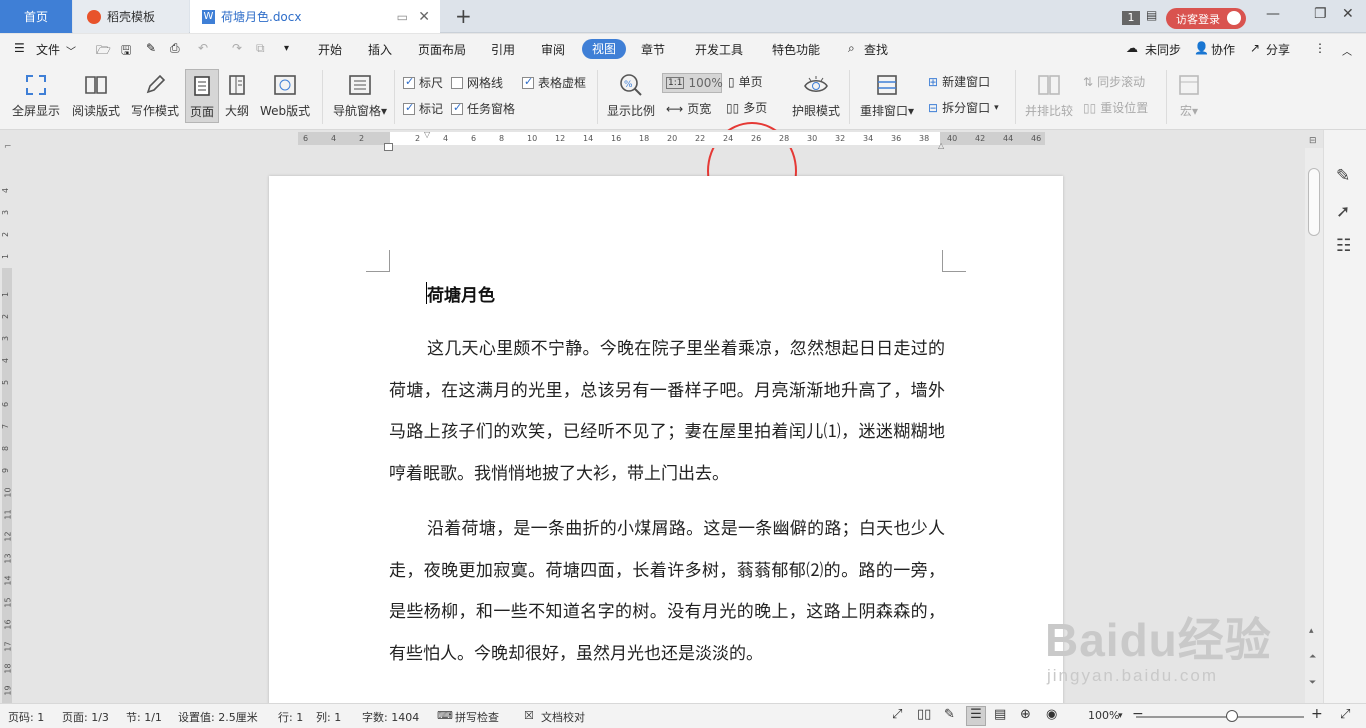 The image size is (1366, 728). Describe the element at coordinates (285, 95) in the screenshot. I see `web-layout-button: Web版式` at that location.